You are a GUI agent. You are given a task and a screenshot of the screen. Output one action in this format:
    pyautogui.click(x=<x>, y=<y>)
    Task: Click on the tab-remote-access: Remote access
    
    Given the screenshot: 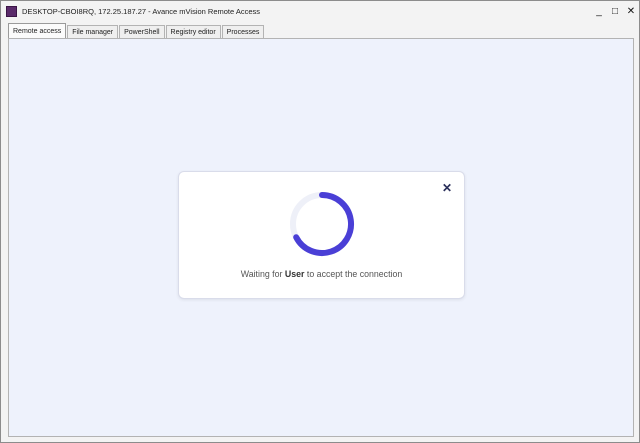 What is the action you would take?
    pyautogui.click(x=37, y=31)
    